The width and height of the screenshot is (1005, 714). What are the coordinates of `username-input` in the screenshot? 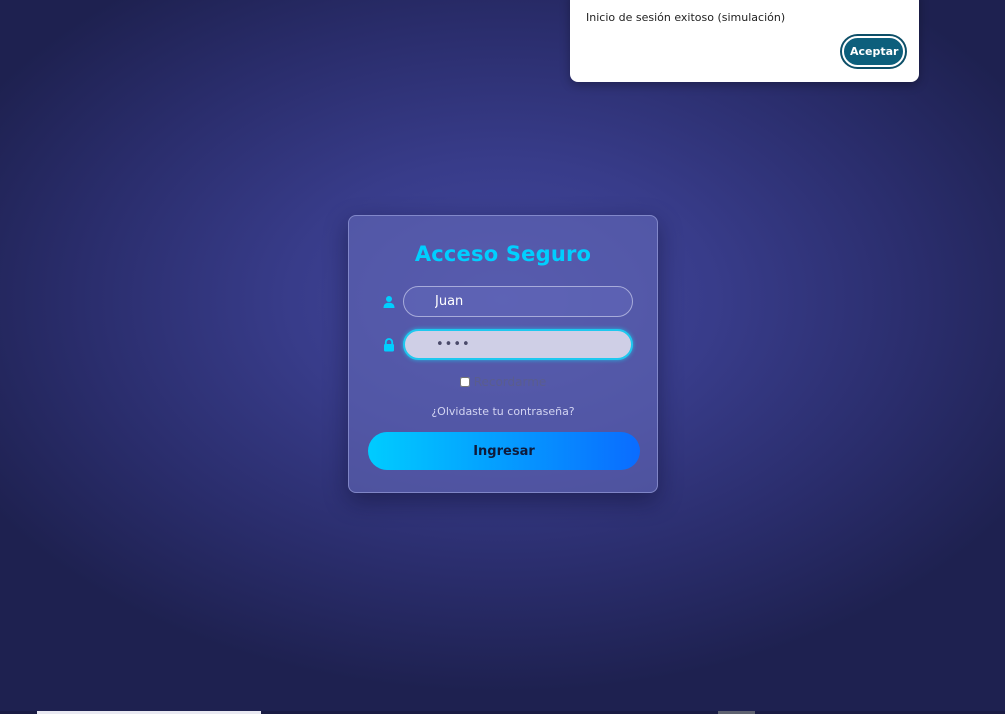 It's located at (518, 301).